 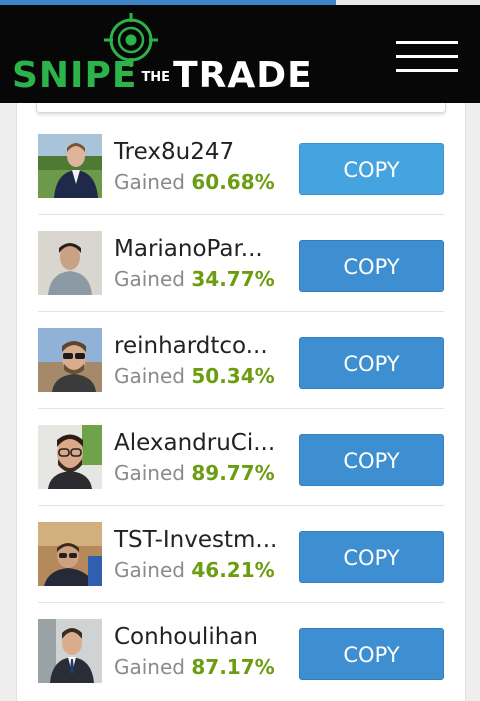 I want to click on trader-row: TST-Investm... Gained 46.21% COPY, so click(x=241, y=554).